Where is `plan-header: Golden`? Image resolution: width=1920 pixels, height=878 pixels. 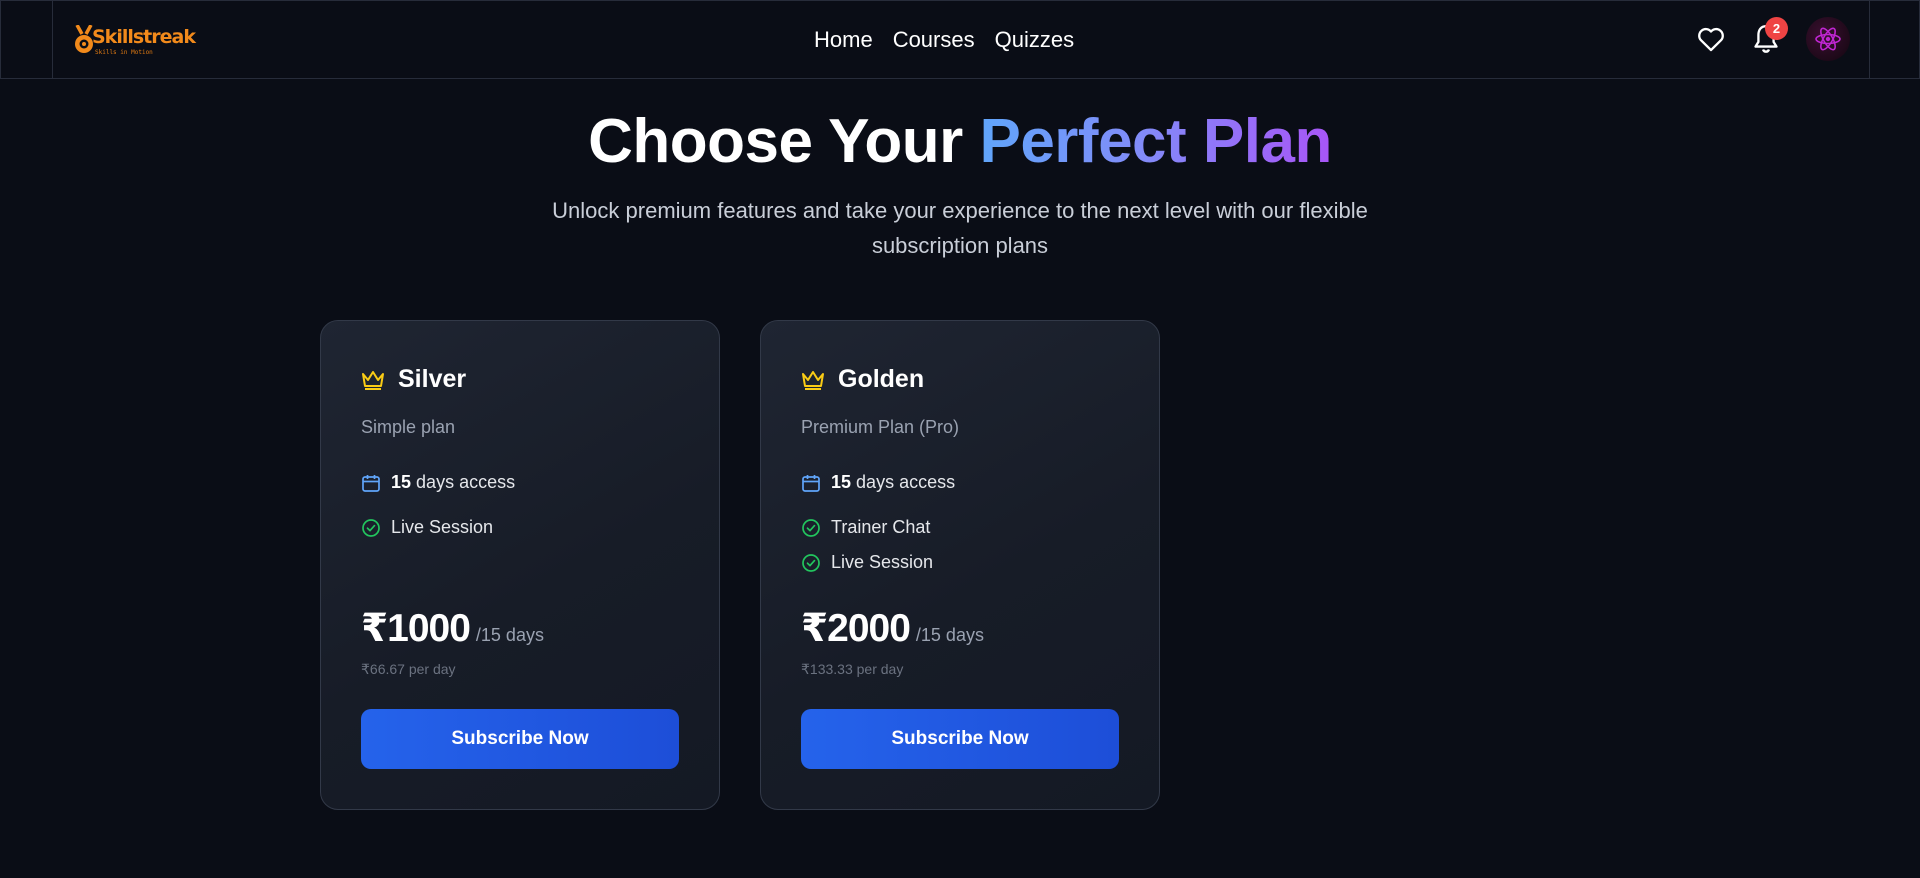
plan-header: Golden is located at coordinates (862, 379).